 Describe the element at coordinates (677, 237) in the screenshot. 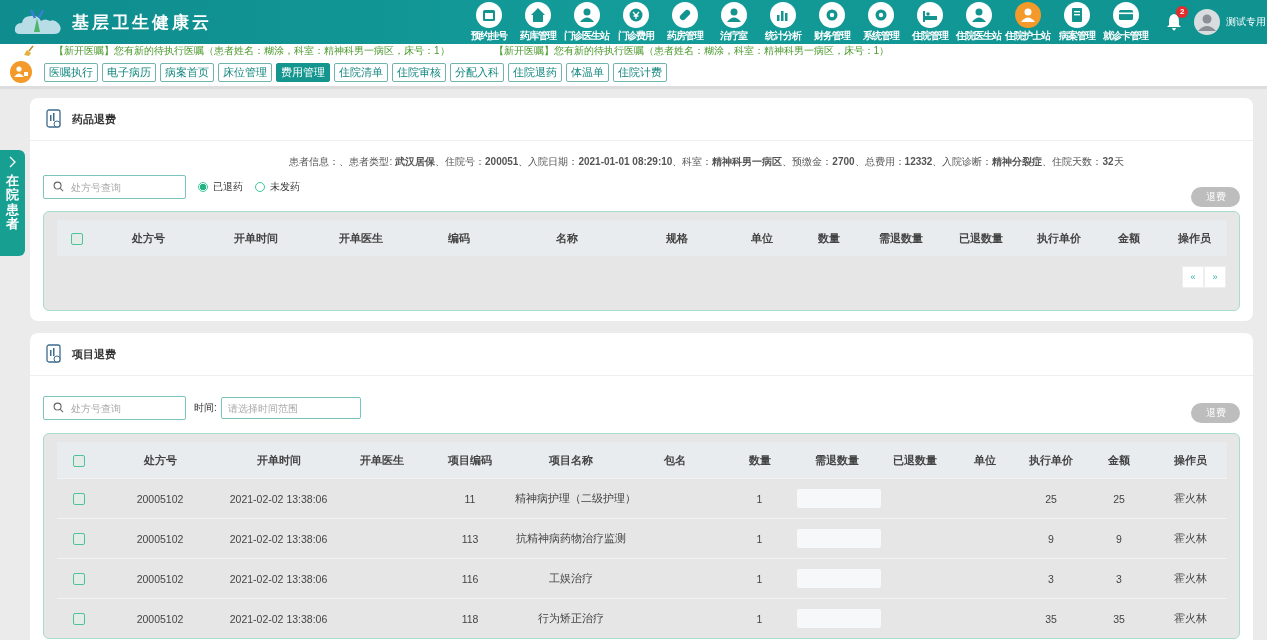

I see `column-header: 规格` at that location.